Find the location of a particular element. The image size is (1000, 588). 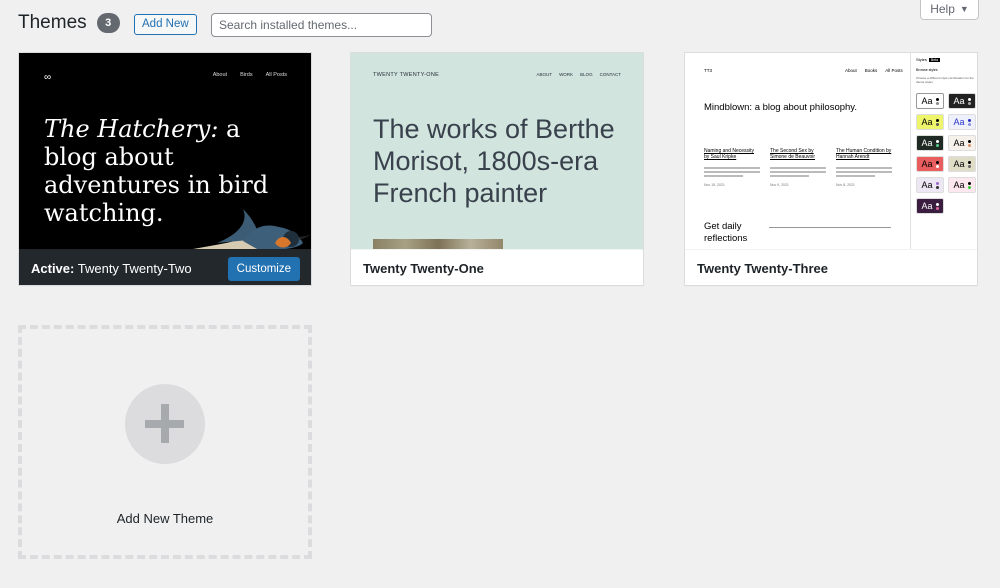

style-variations-grid: Aa Aa Aa Aa Aa Aa Aa Aa Aa Aa Aa is located at coordinates (946, 153).